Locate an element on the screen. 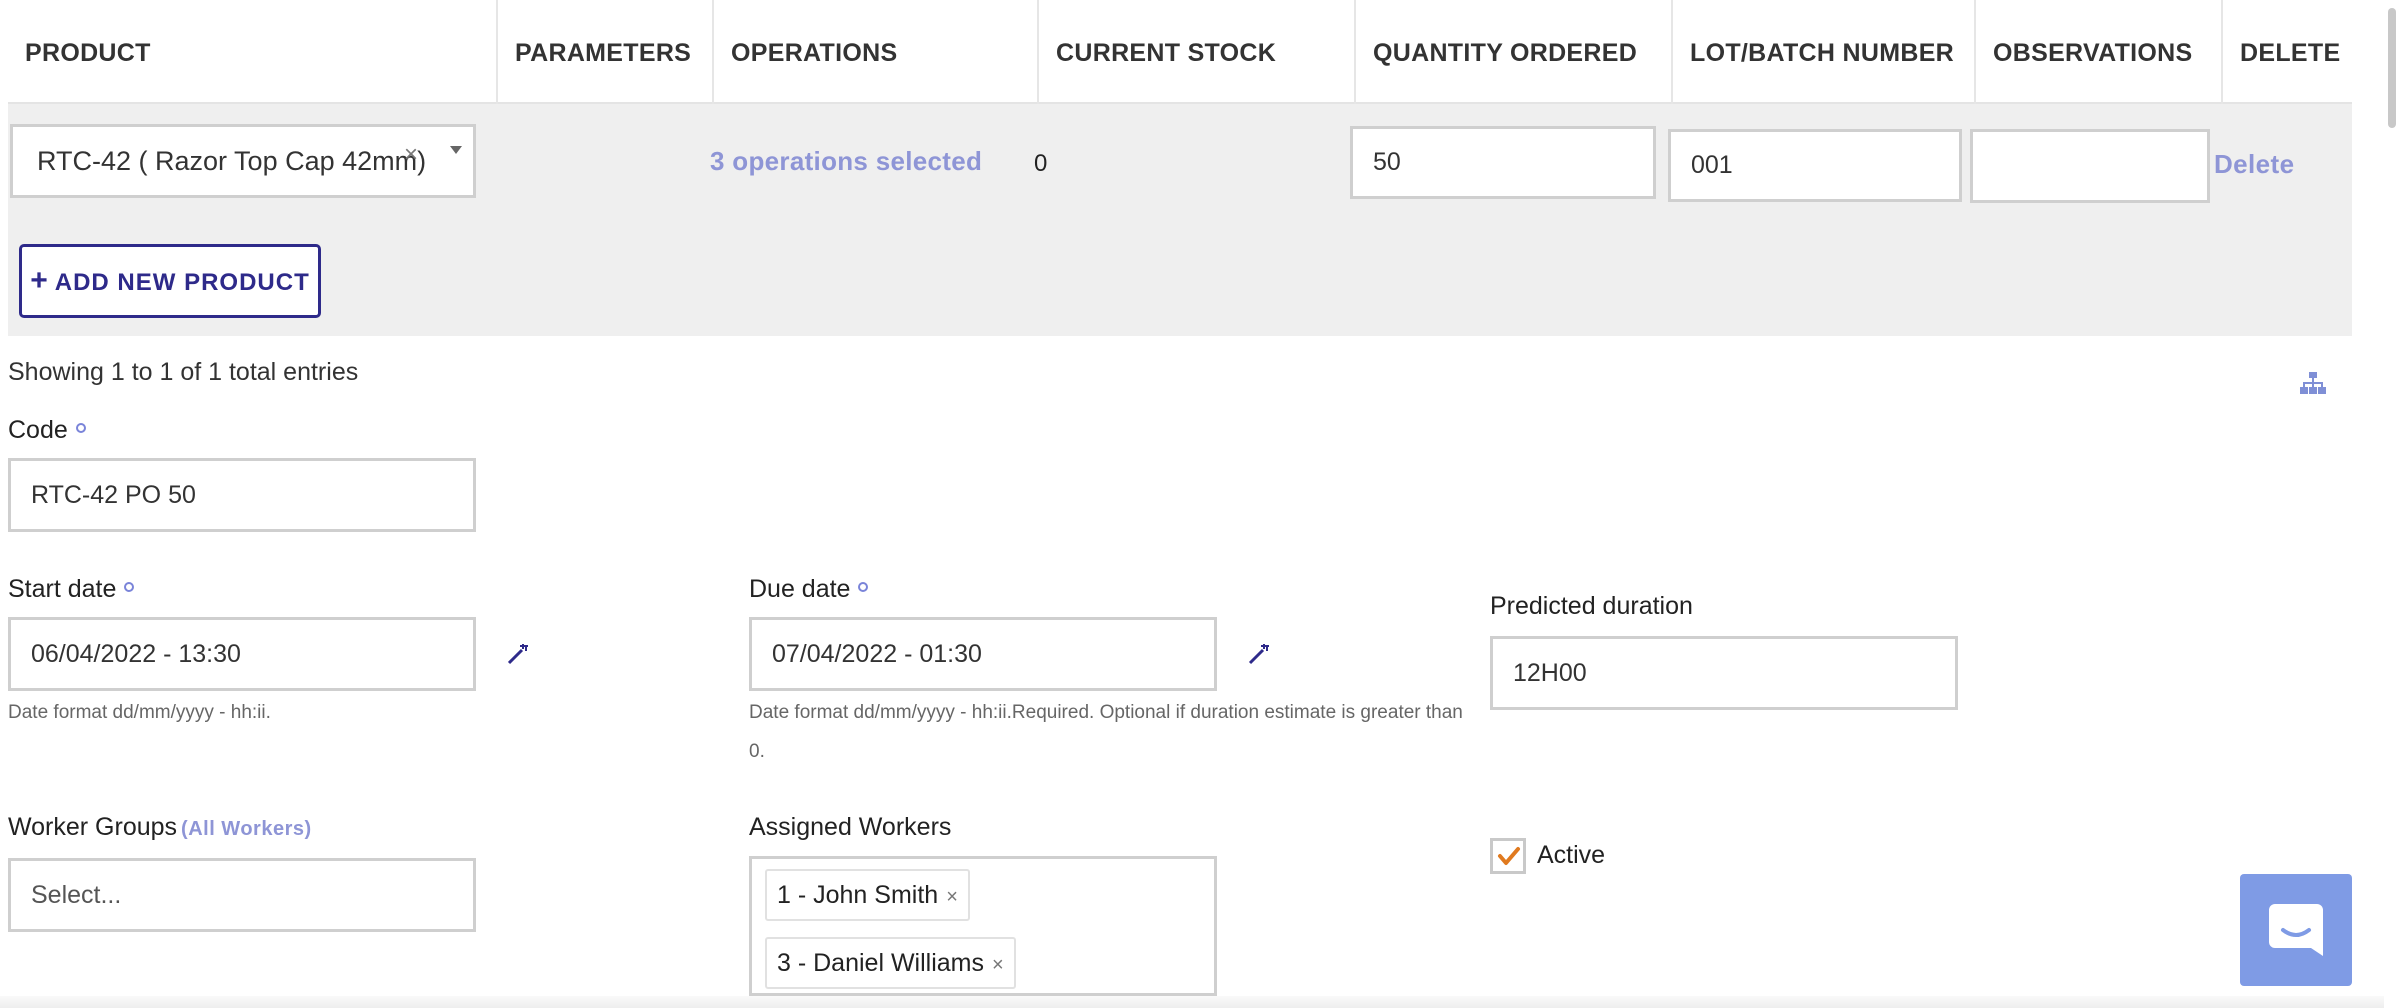  assigned-workers-select: 1 - John Smith × 3 - Daniel Williams × is located at coordinates (983, 926).